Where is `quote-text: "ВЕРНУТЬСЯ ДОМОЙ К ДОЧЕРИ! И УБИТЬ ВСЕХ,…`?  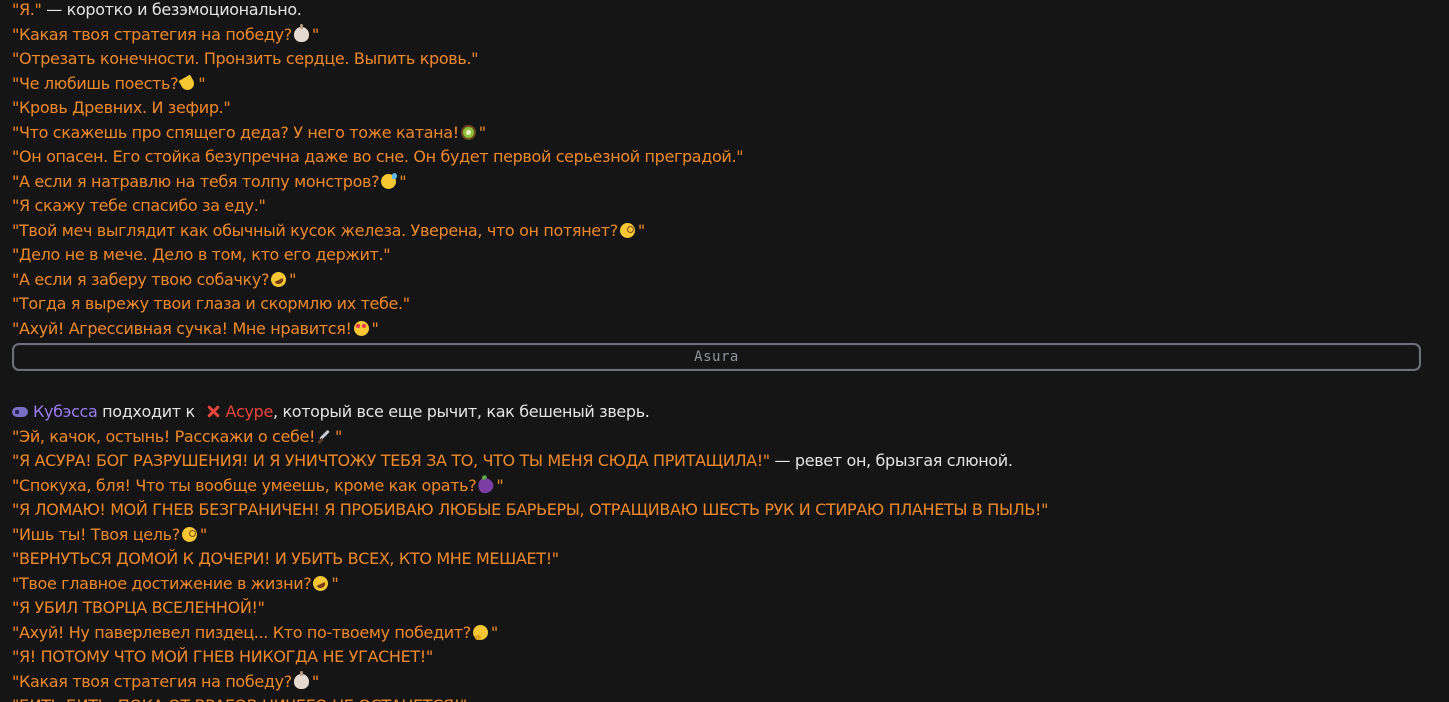 quote-text: "ВЕРНУТЬСЯ ДОМОЙ К ДОЧЕРИ! И УБИТЬ ВСЕХ,… is located at coordinates (285, 558).